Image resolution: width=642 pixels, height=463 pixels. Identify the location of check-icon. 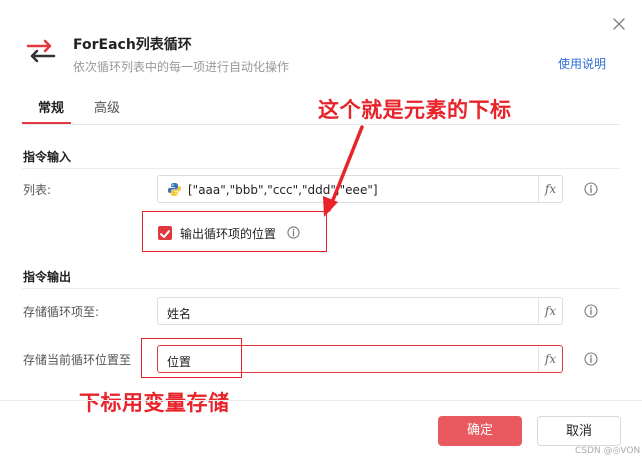
(165, 234).